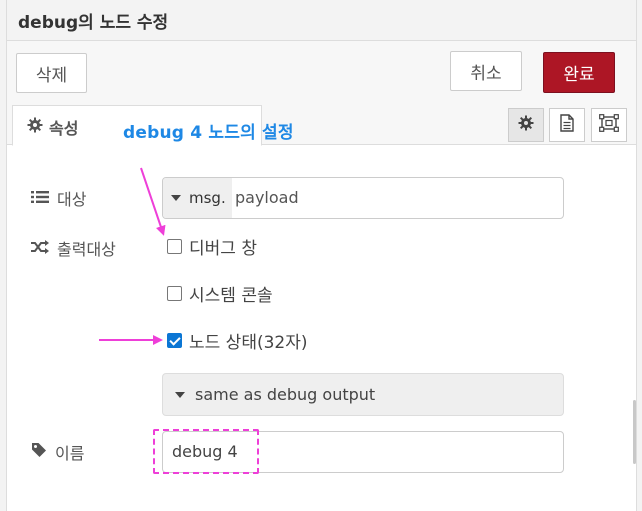 The width and height of the screenshot is (642, 511). What do you see at coordinates (206, 451) in the screenshot?
I see `name-highlight-box` at bounding box center [206, 451].